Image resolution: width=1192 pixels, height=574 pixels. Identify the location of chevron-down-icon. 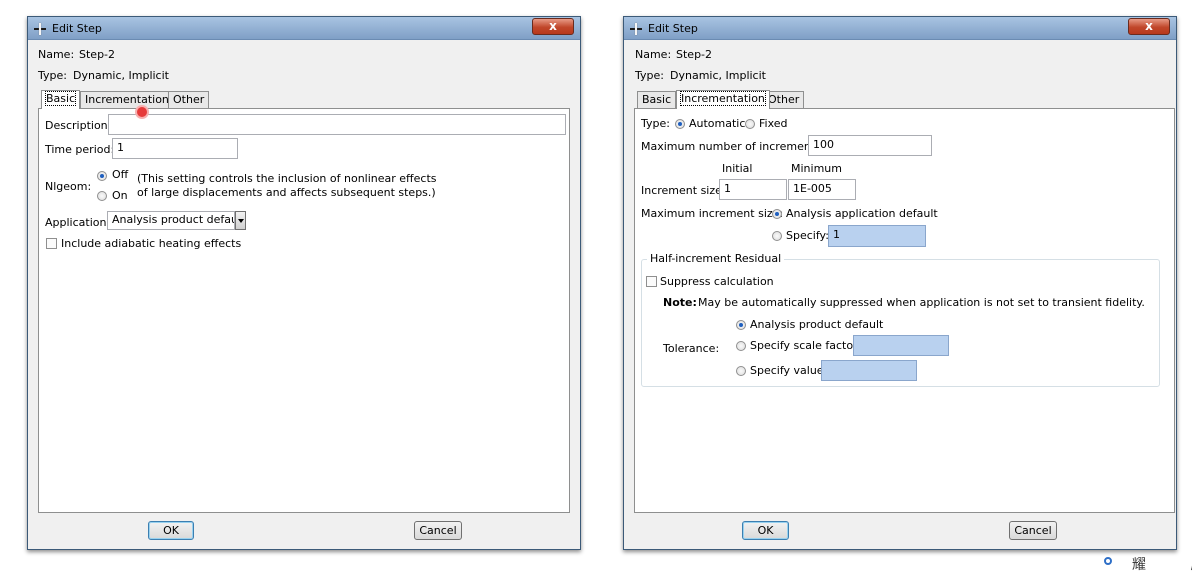
(240, 220).